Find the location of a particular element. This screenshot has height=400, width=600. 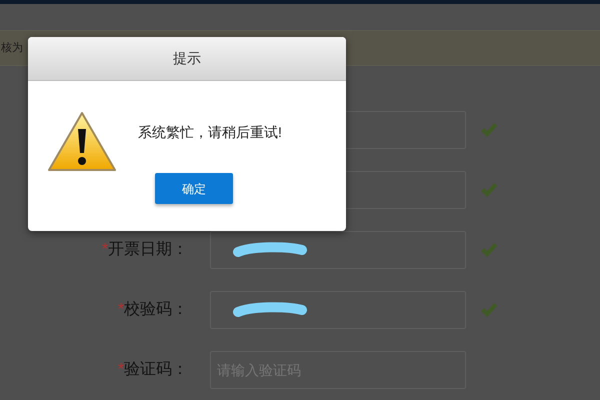

dialog-title: 提示 is located at coordinates (187, 58).